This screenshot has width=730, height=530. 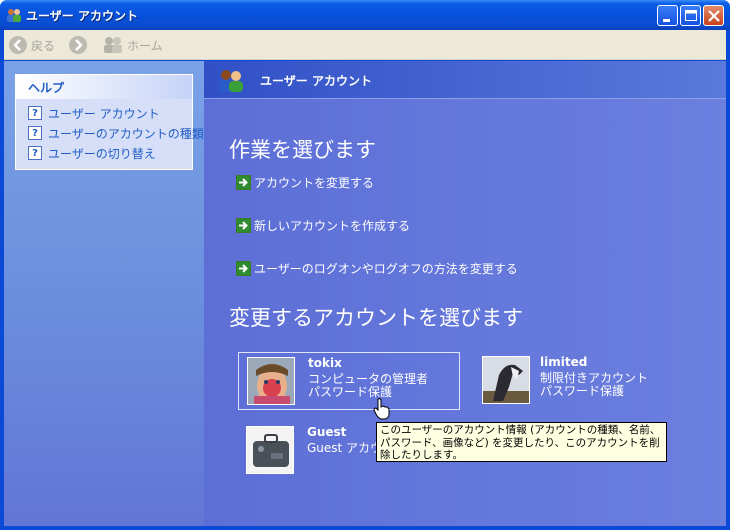 What do you see at coordinates (376, 318) in the screenshot?
I see `account-heading: 変更するアカウントを選びます` at bounding box center [376, 318].